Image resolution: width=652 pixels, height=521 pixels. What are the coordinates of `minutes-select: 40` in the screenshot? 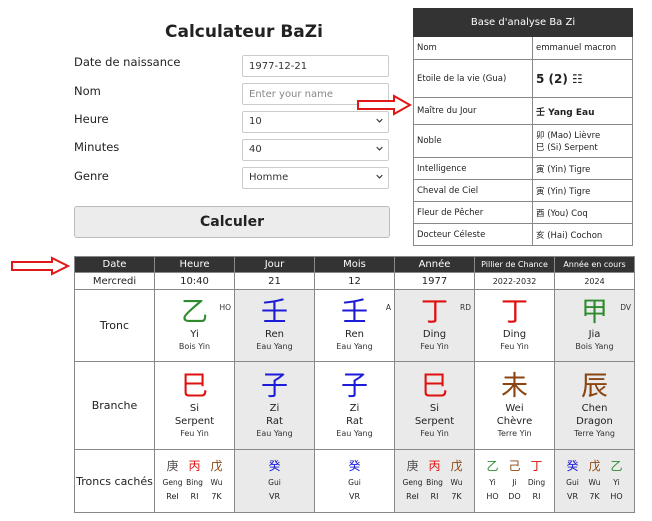 It's located at (315, 150).